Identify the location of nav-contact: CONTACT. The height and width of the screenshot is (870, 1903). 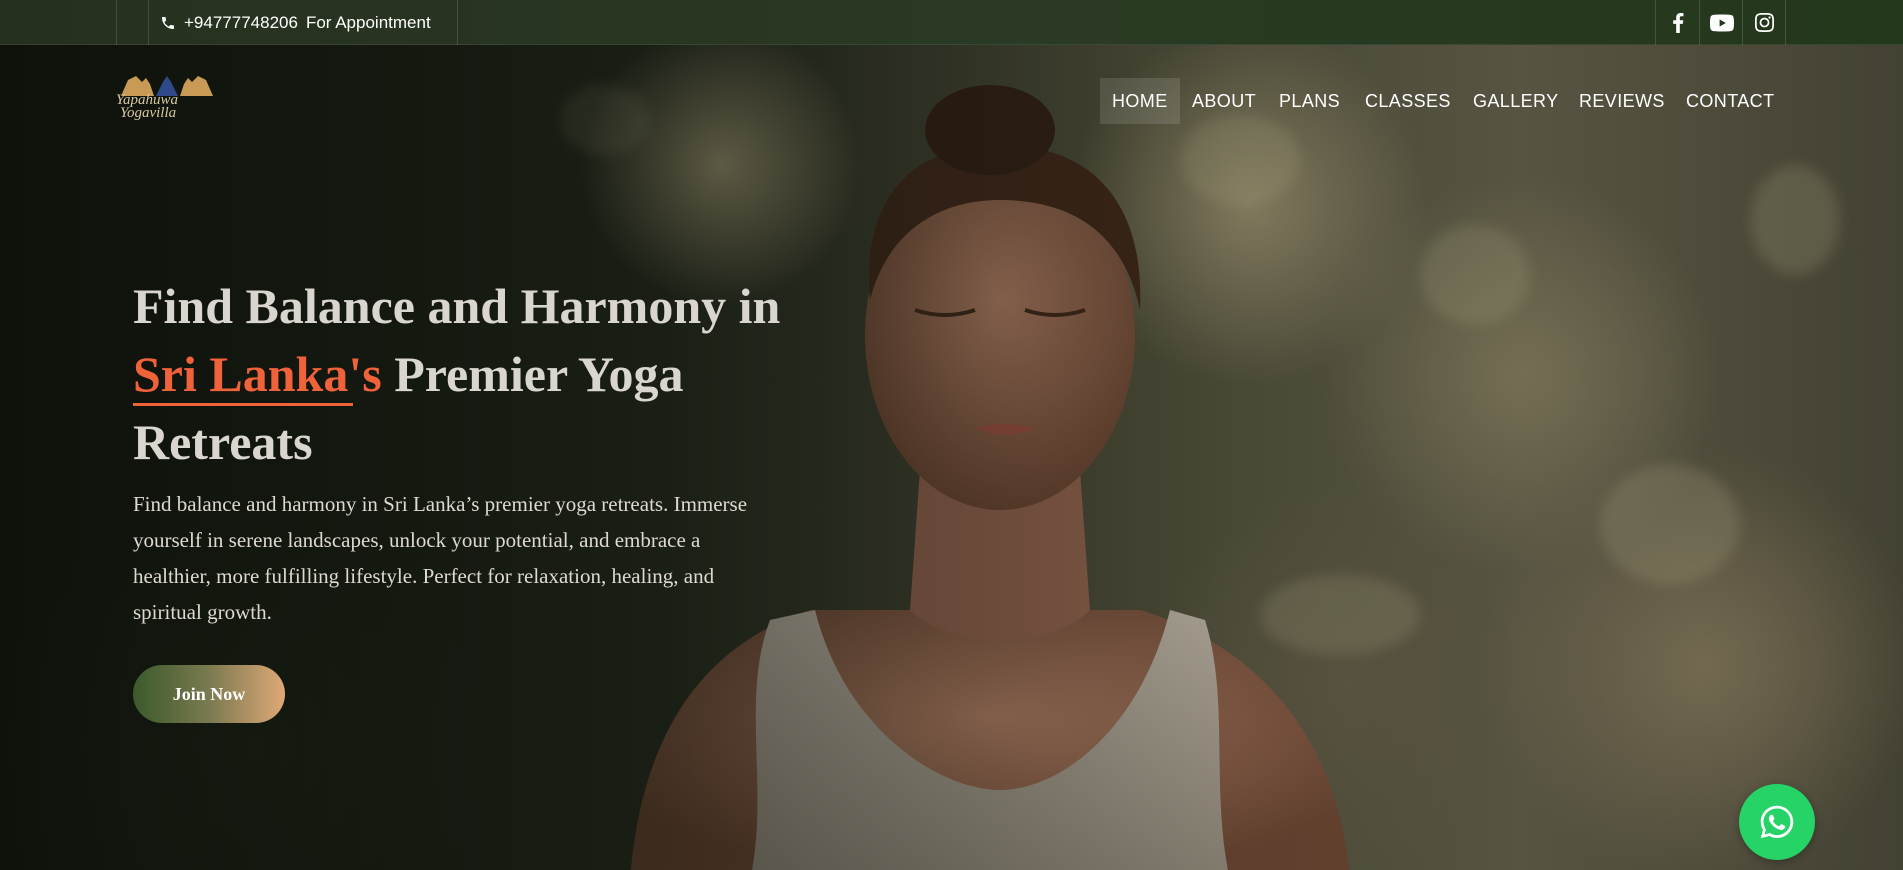
(1730, 101).